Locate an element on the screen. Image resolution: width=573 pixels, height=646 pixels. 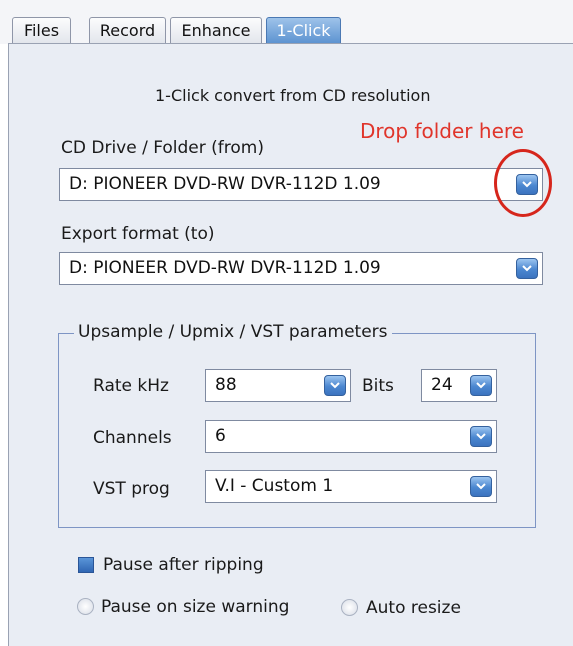
rate-value: 88 is located at coordinates (226, 385).